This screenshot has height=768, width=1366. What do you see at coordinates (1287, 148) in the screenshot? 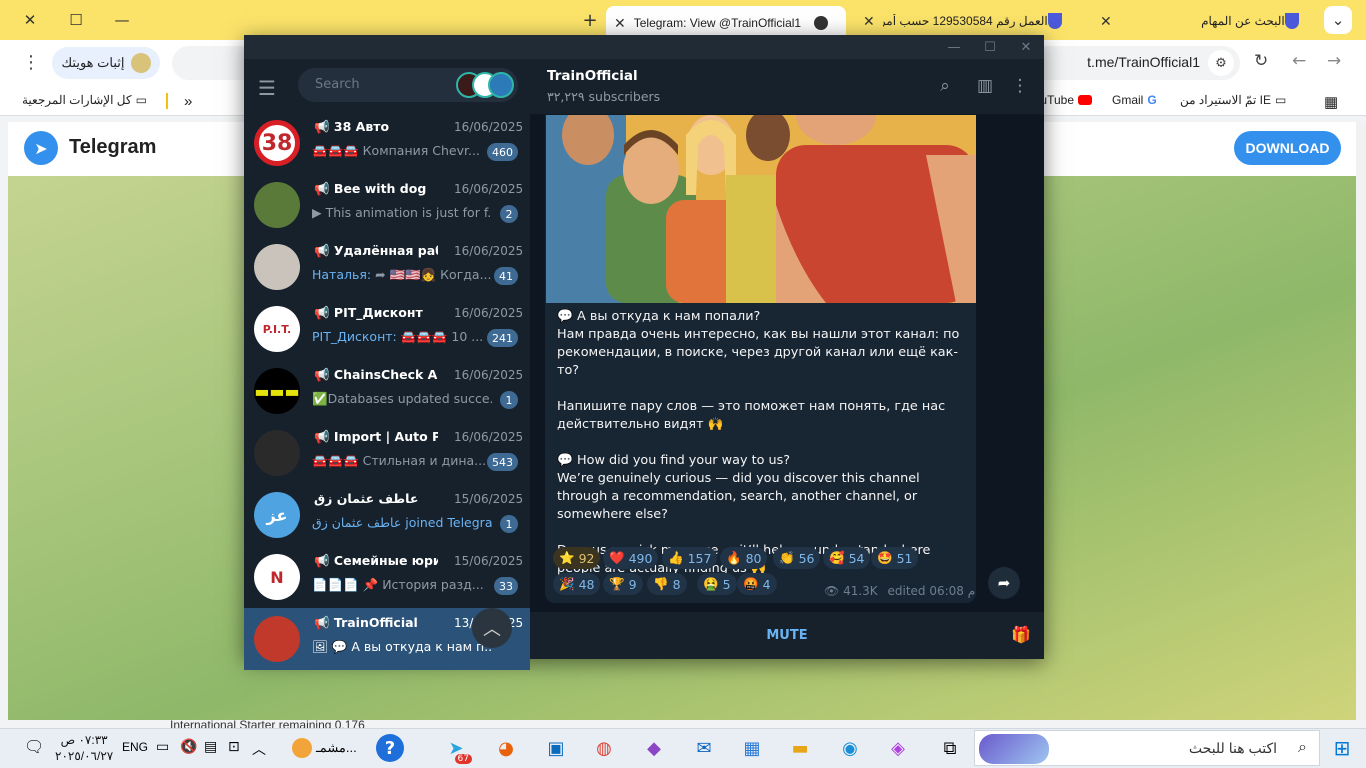
I see `download-button: DOWNLOAD` at bounding box center [1287, 148].